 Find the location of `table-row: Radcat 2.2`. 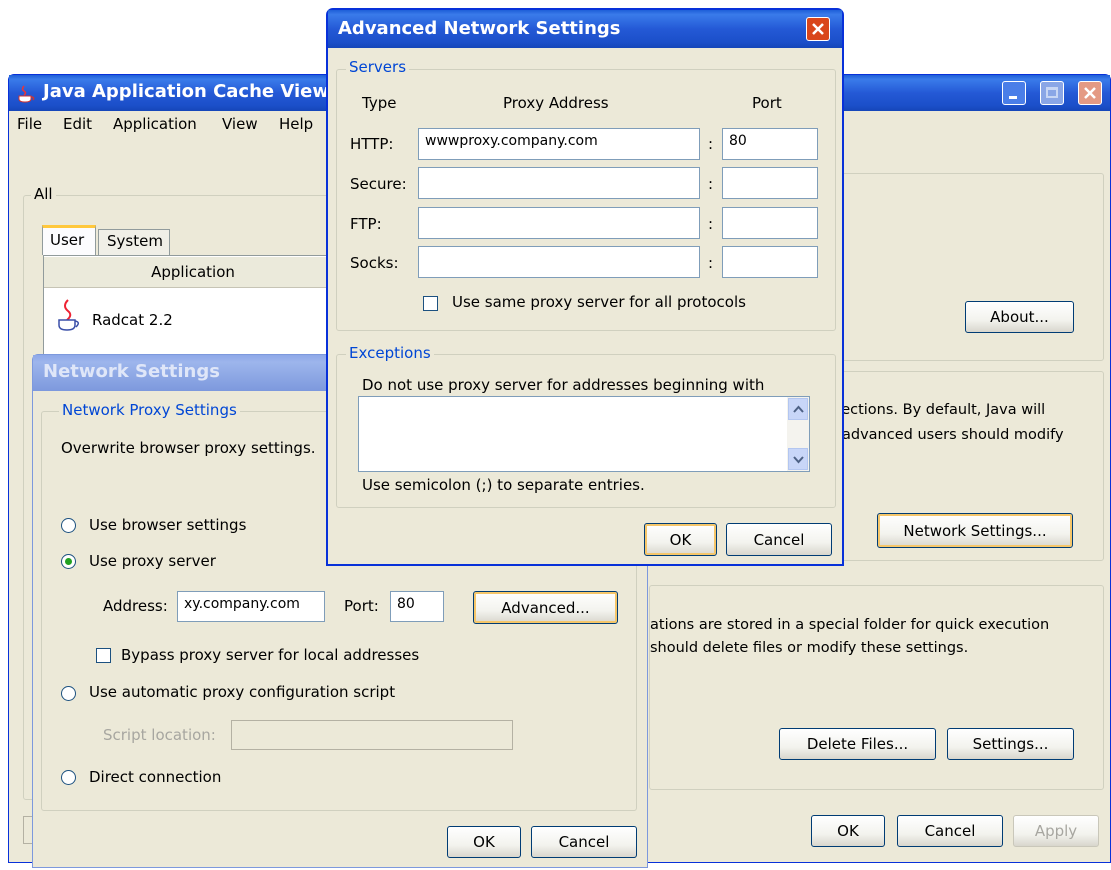

table-row: Radcat 2.2 is located at coordinates (193, 319).